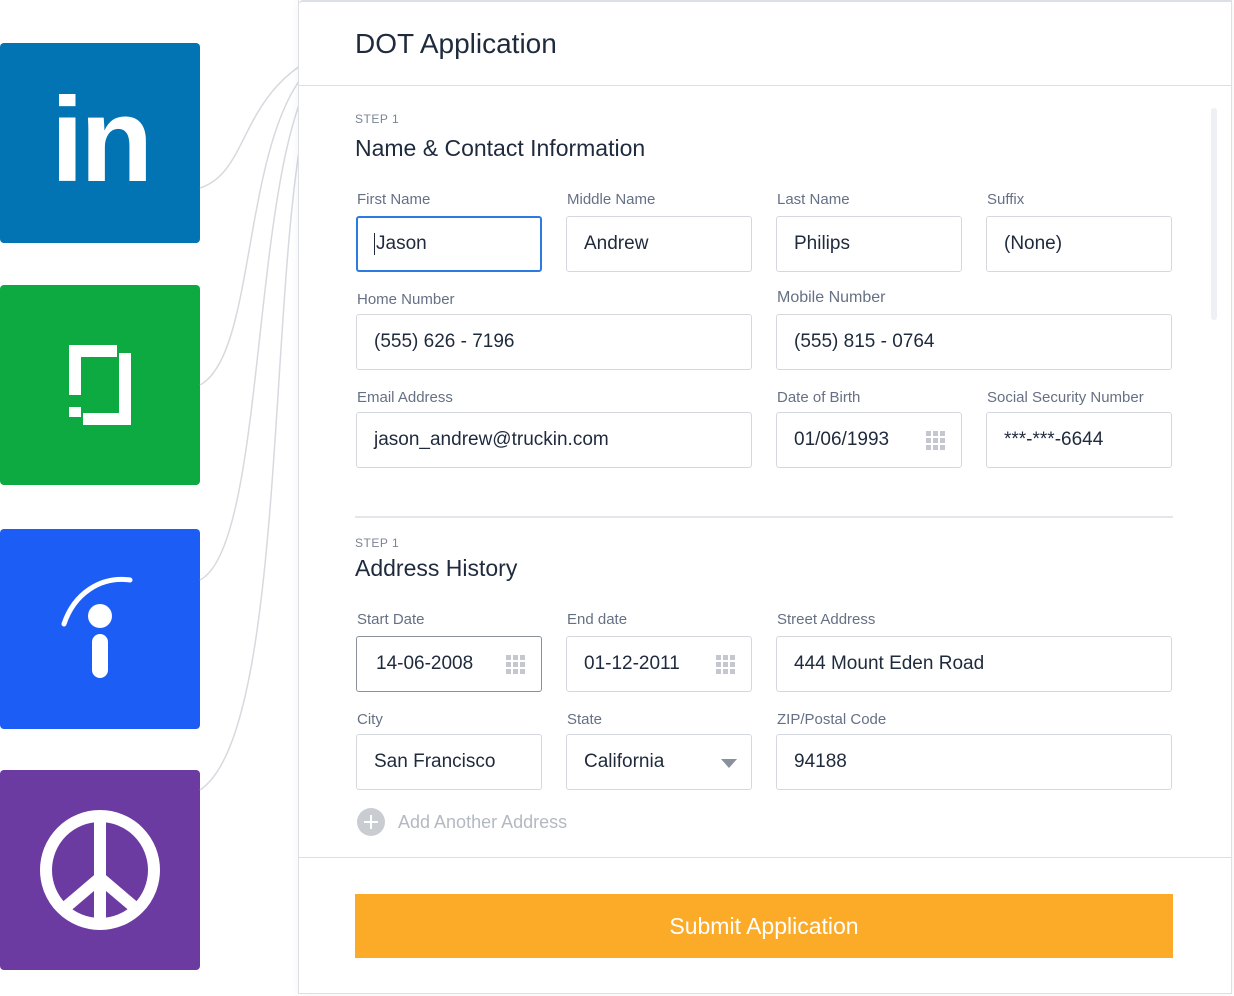 This screenshot has height=996, width=1234. What do you see at coordinates (864, 341) in the screenshot?
I see `mobile-number-value: (555) 815 - 0764` at bounding box center [864, 341].